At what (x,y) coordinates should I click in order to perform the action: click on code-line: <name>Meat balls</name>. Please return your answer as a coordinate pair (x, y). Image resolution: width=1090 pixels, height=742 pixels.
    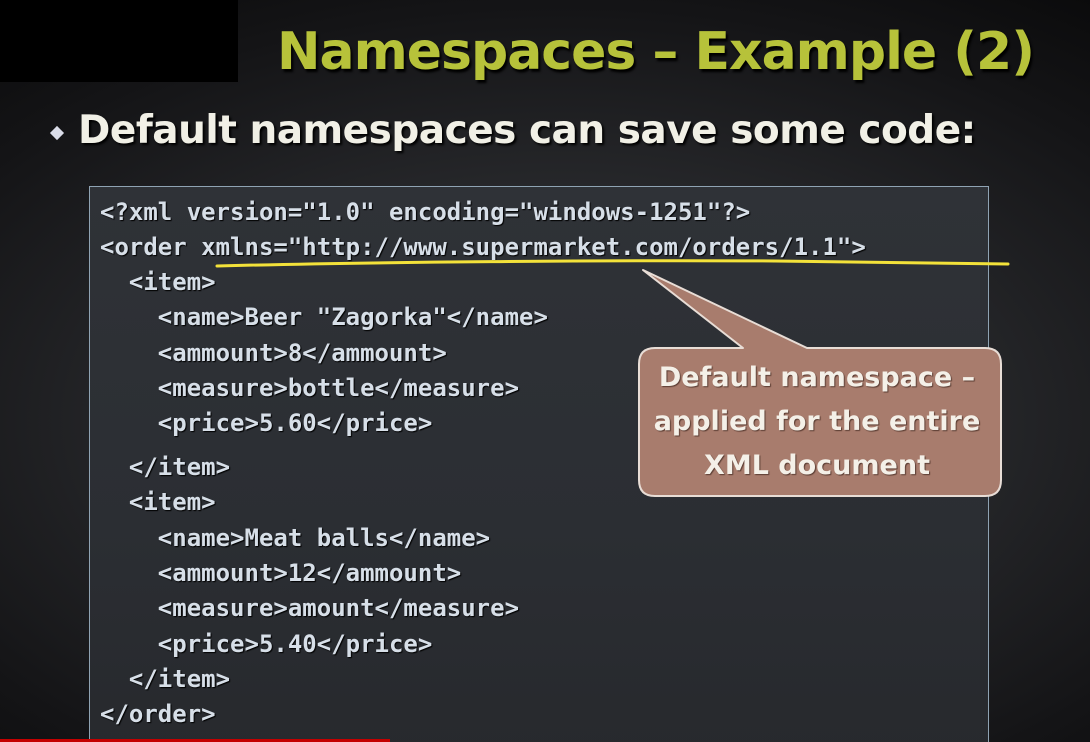
    Looking at the image, I should click on (295, 538).